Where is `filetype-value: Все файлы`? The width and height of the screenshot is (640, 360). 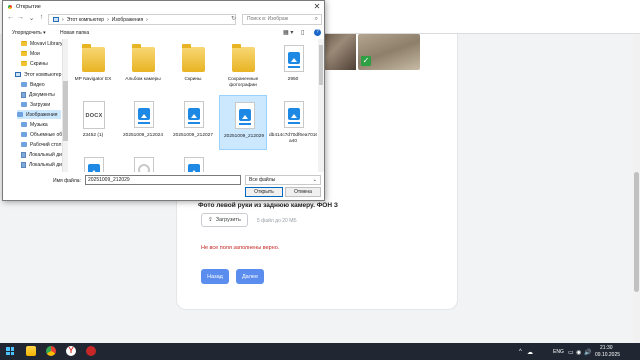
filetype-value: Все файлы is located at coordinates (262, 180).